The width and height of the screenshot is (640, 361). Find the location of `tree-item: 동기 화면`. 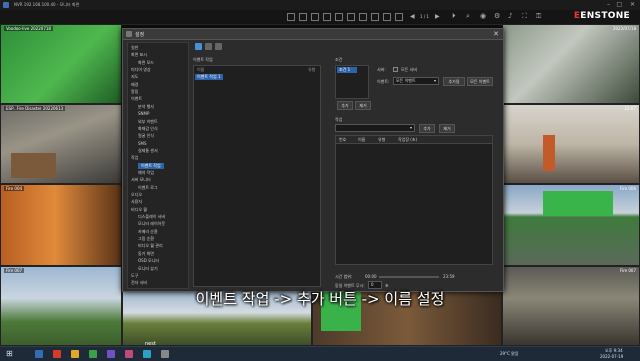

tree-item: 동기 화면 is located at coordinates (146, 254).